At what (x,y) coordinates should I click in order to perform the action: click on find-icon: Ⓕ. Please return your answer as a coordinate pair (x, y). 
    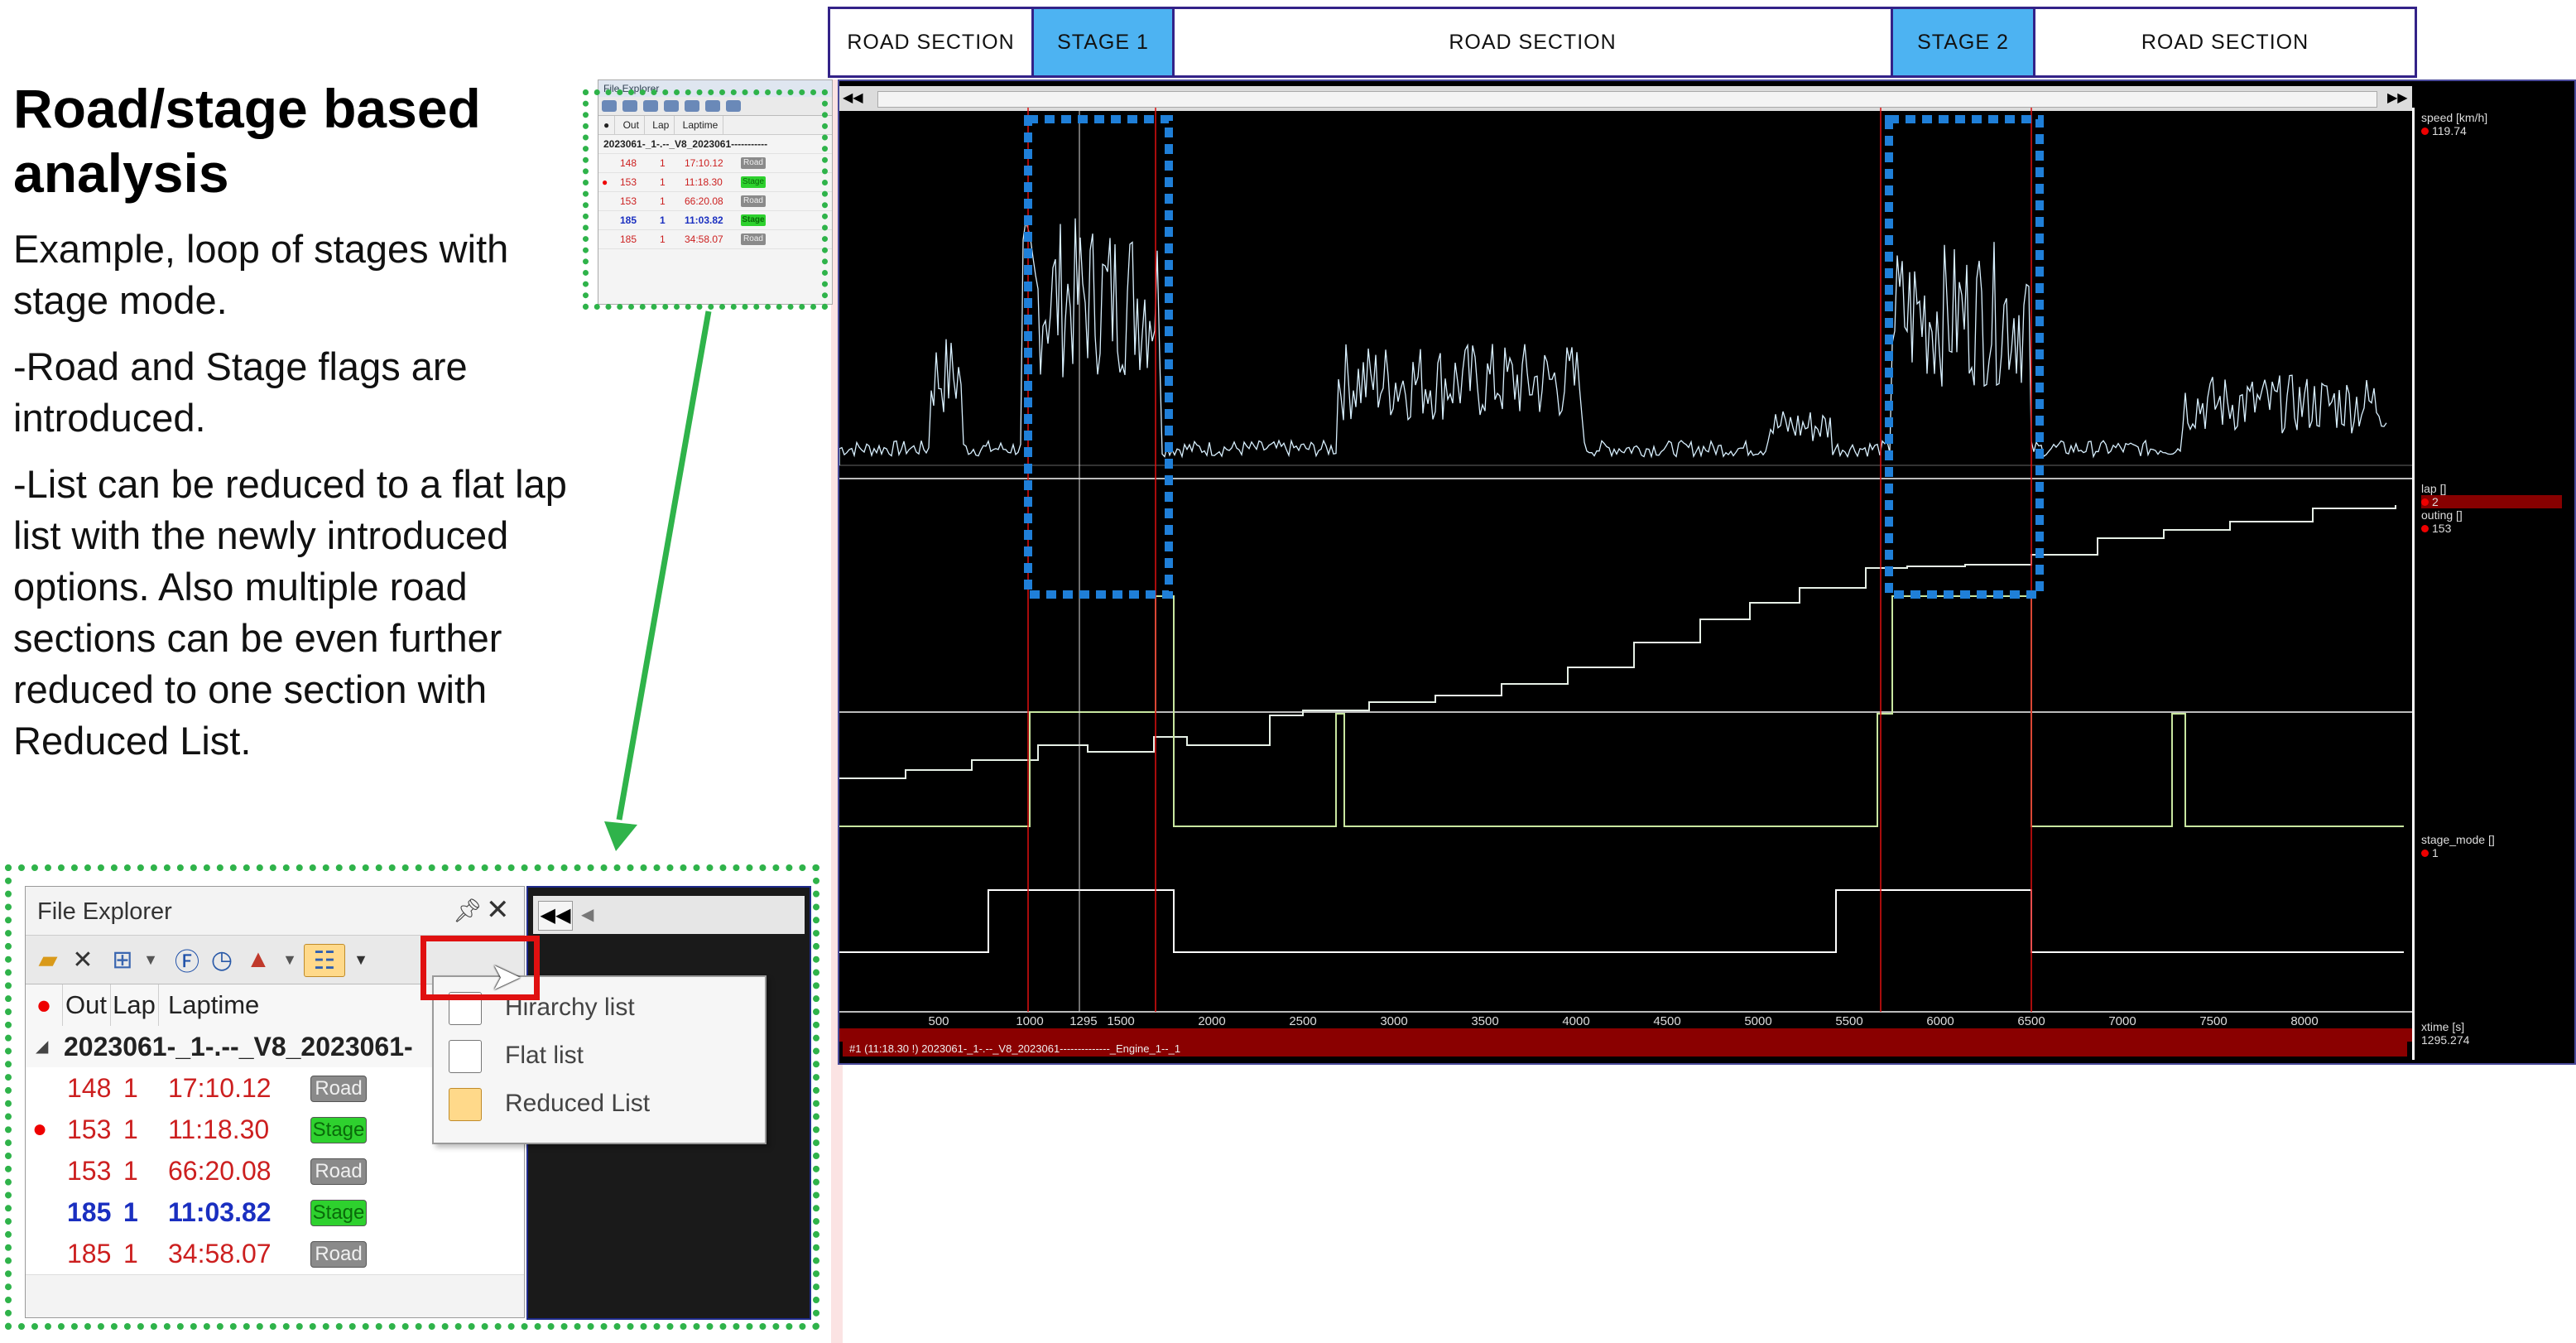
    Looking at the image, I should click on (187, 960).